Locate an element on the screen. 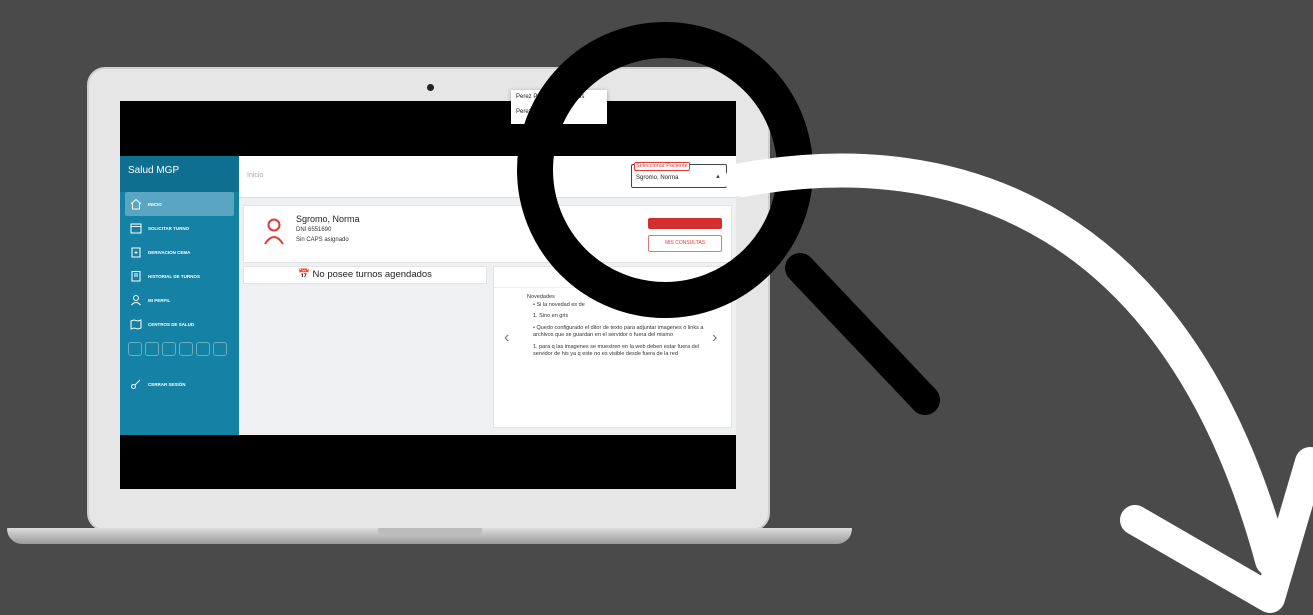 The image size is (1313, 615). turnos-panel: 📅 No posee turnos agendados is located at coordinates (365, 275).